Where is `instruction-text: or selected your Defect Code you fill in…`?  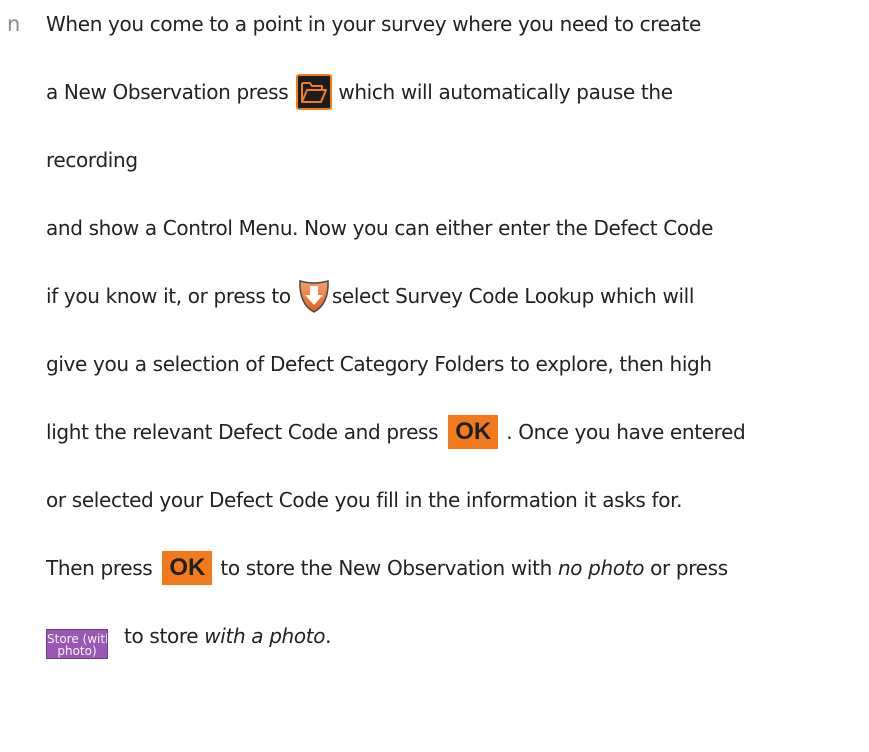 instruction-text: or selected your Defect Code you fill in… is located at coordinates (364, 500).